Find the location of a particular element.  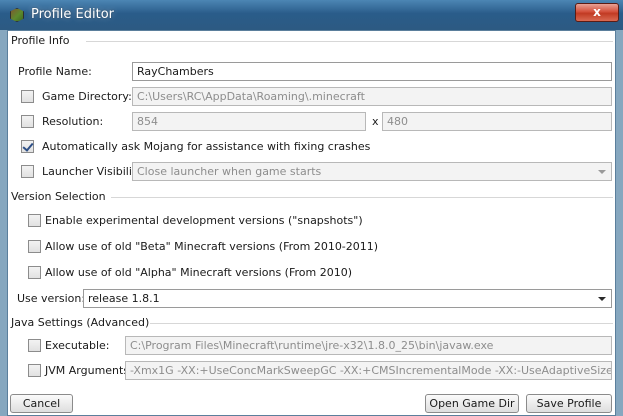

resolution-label: Resolution: is located at coordinates (73, 121).